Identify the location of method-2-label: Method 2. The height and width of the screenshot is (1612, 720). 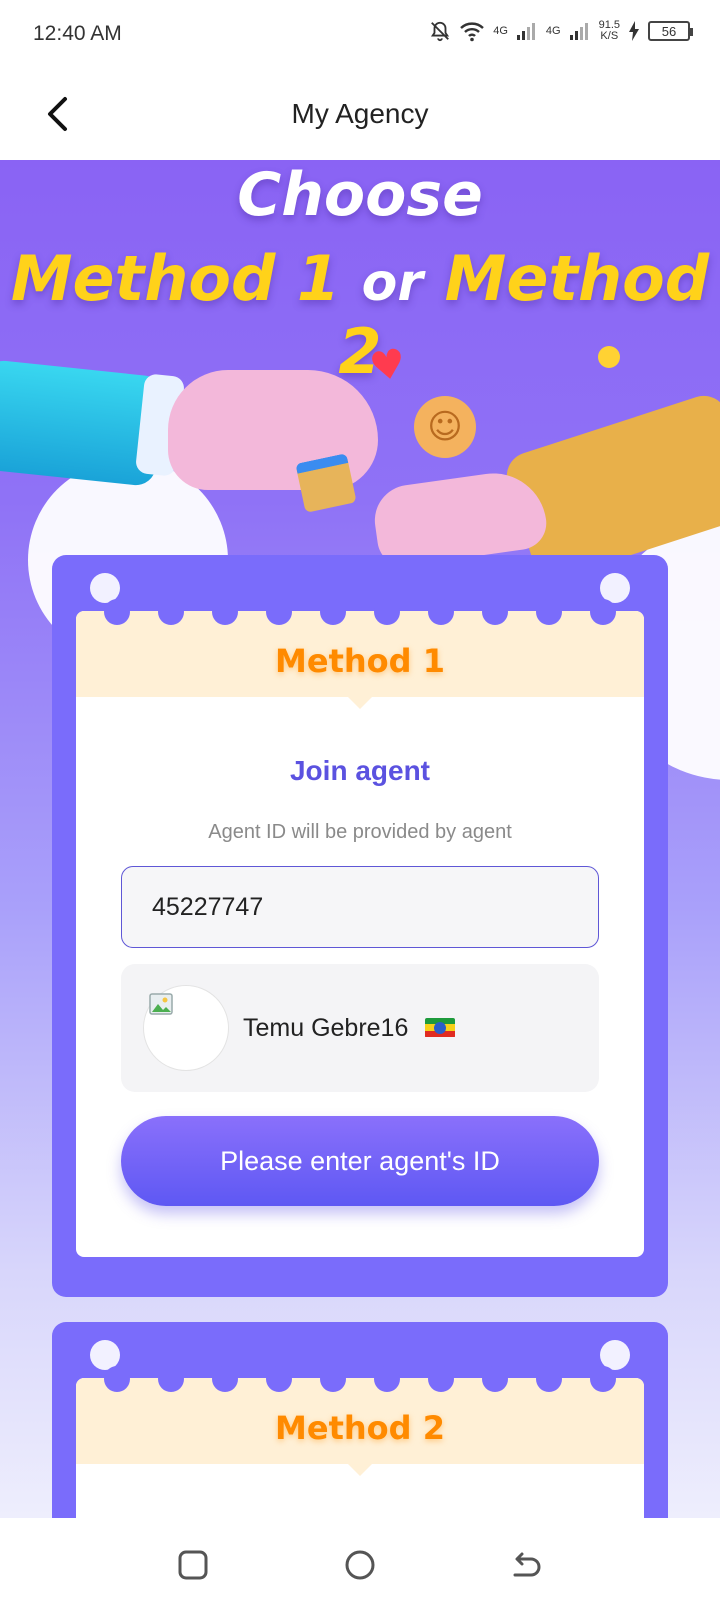
(360, 1428).